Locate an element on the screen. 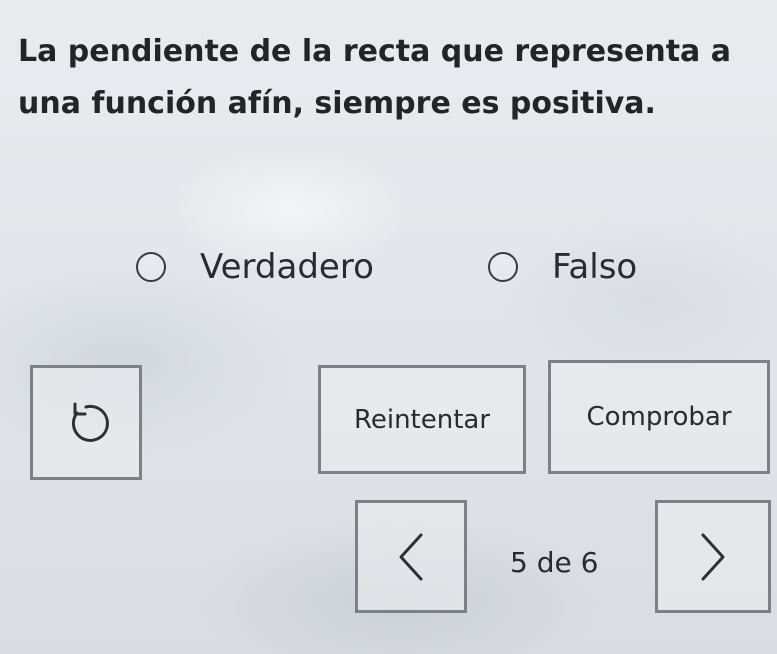  retry-label: Reintentar is located at coordinates (422, 419).